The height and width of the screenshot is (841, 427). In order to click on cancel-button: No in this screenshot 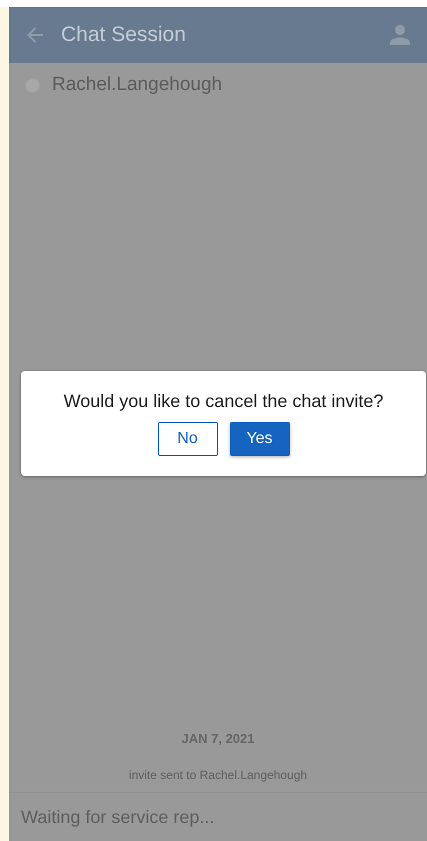, I will do `click(188, 439)`.